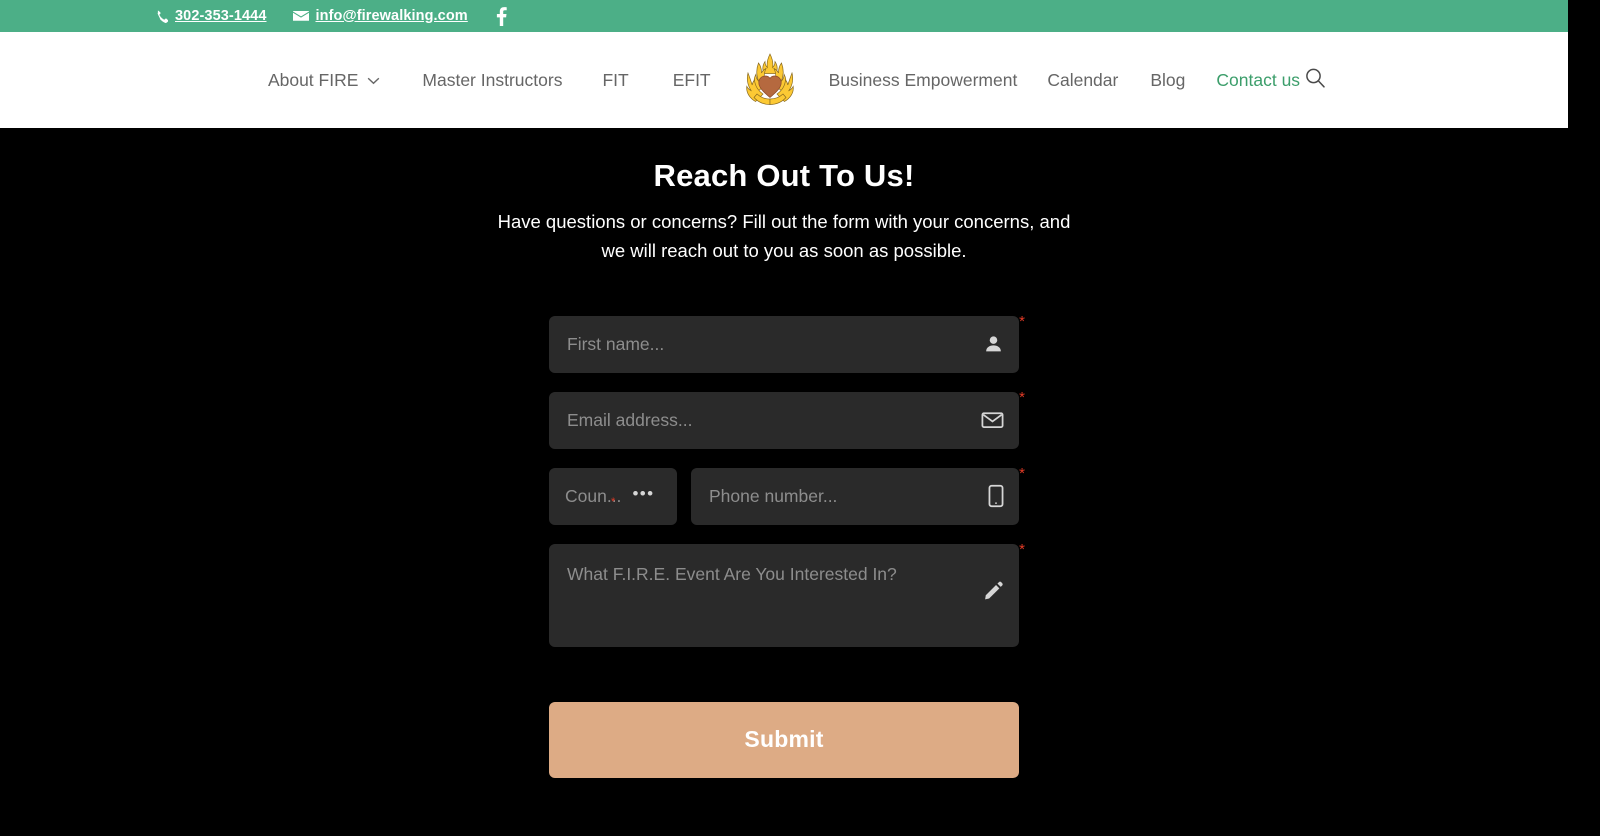 Image resolution: width=1600 pixels, height=836 pixels. I want to click on nav-item-contact-us: Contact us, so click(1258, 80).